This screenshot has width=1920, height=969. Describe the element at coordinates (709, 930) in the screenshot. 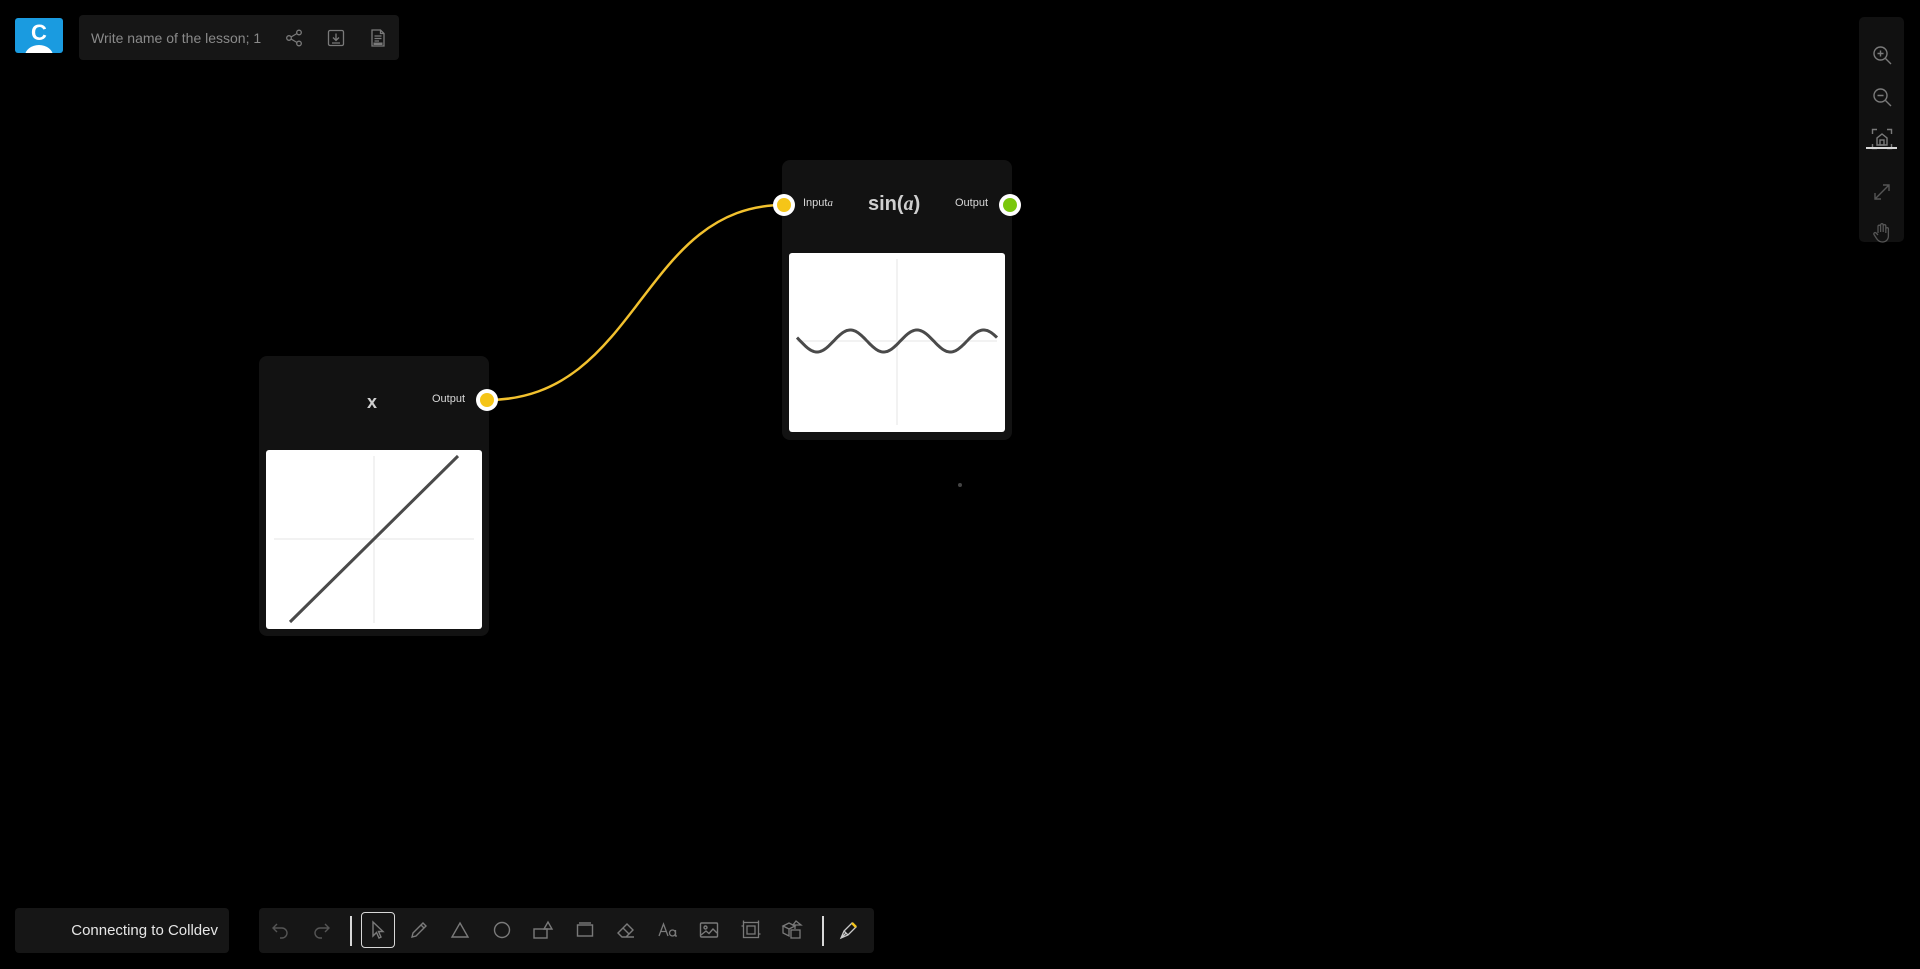

I see `image-icon` at that location.